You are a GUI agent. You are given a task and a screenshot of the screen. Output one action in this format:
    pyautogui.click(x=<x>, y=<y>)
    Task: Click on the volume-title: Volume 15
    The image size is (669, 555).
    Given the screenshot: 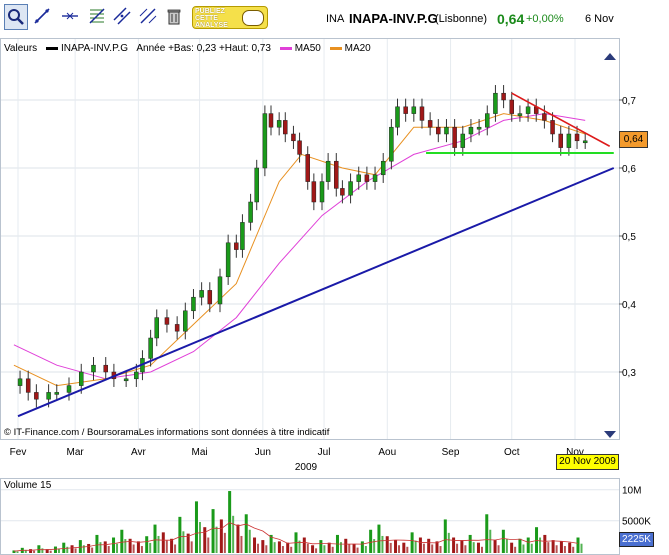 What is the action you would take?
    pyautogui.click(x=28, y=485)
    